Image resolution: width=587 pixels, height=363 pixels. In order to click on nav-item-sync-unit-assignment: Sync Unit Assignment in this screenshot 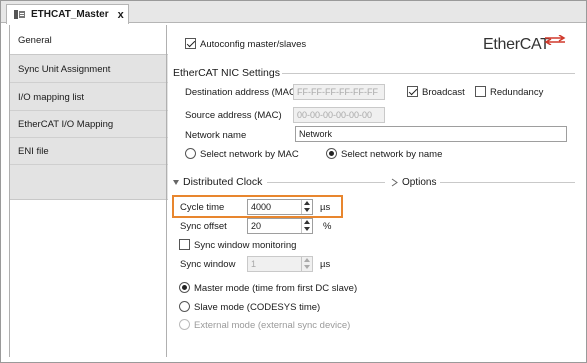, I will do `click(60, 69)`.